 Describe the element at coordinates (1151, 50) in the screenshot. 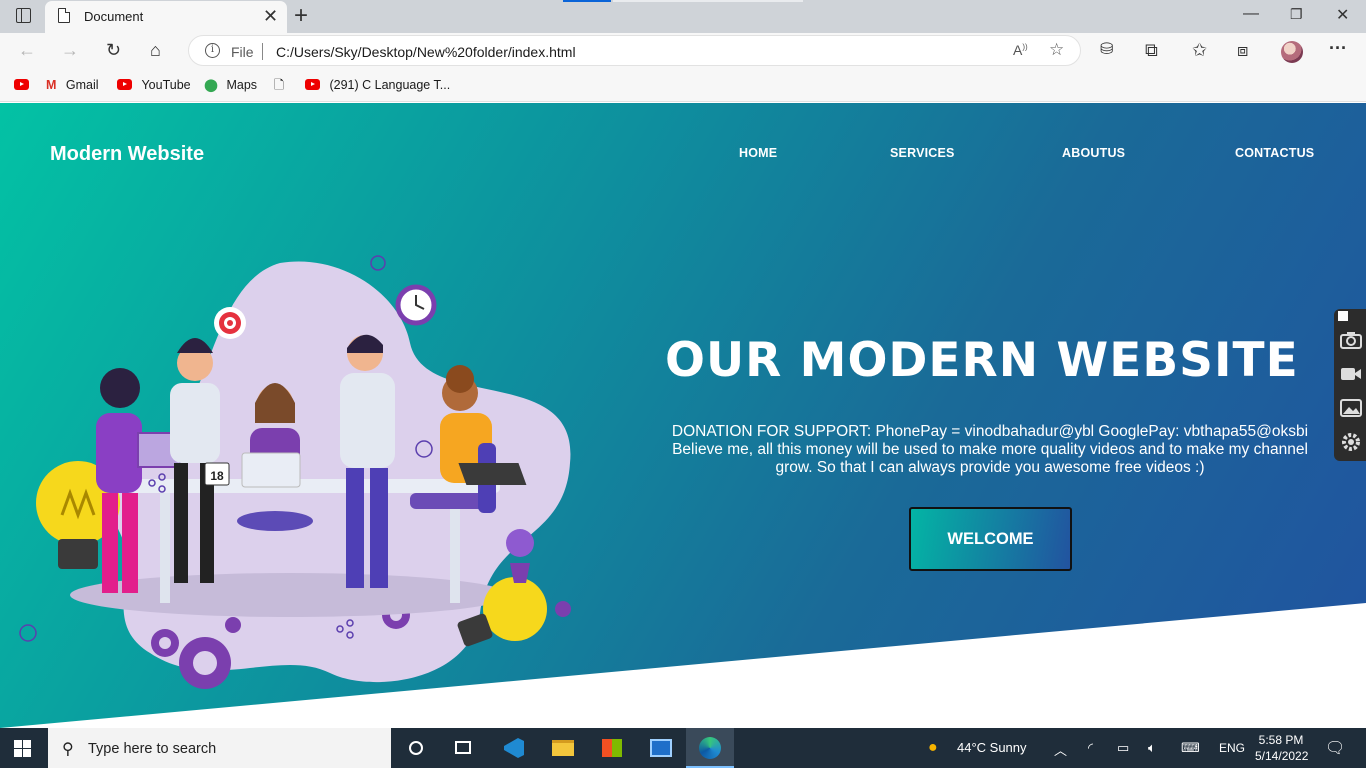

I see `extensions-puzzle-icon: ⧉` at that location.